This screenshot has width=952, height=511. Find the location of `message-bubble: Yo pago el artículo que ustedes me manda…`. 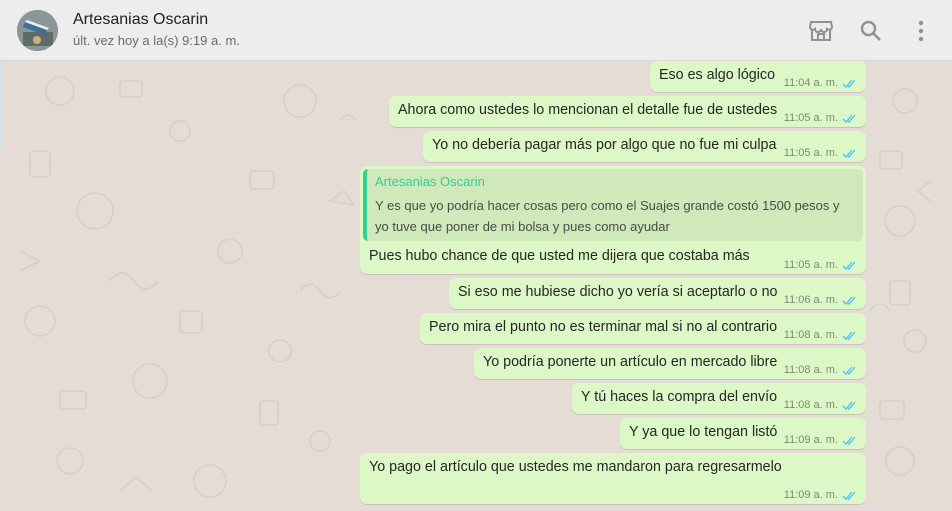

message-bubble: Yo pago el artículo que ustedes me manda… is located at coordinates (613, 478).